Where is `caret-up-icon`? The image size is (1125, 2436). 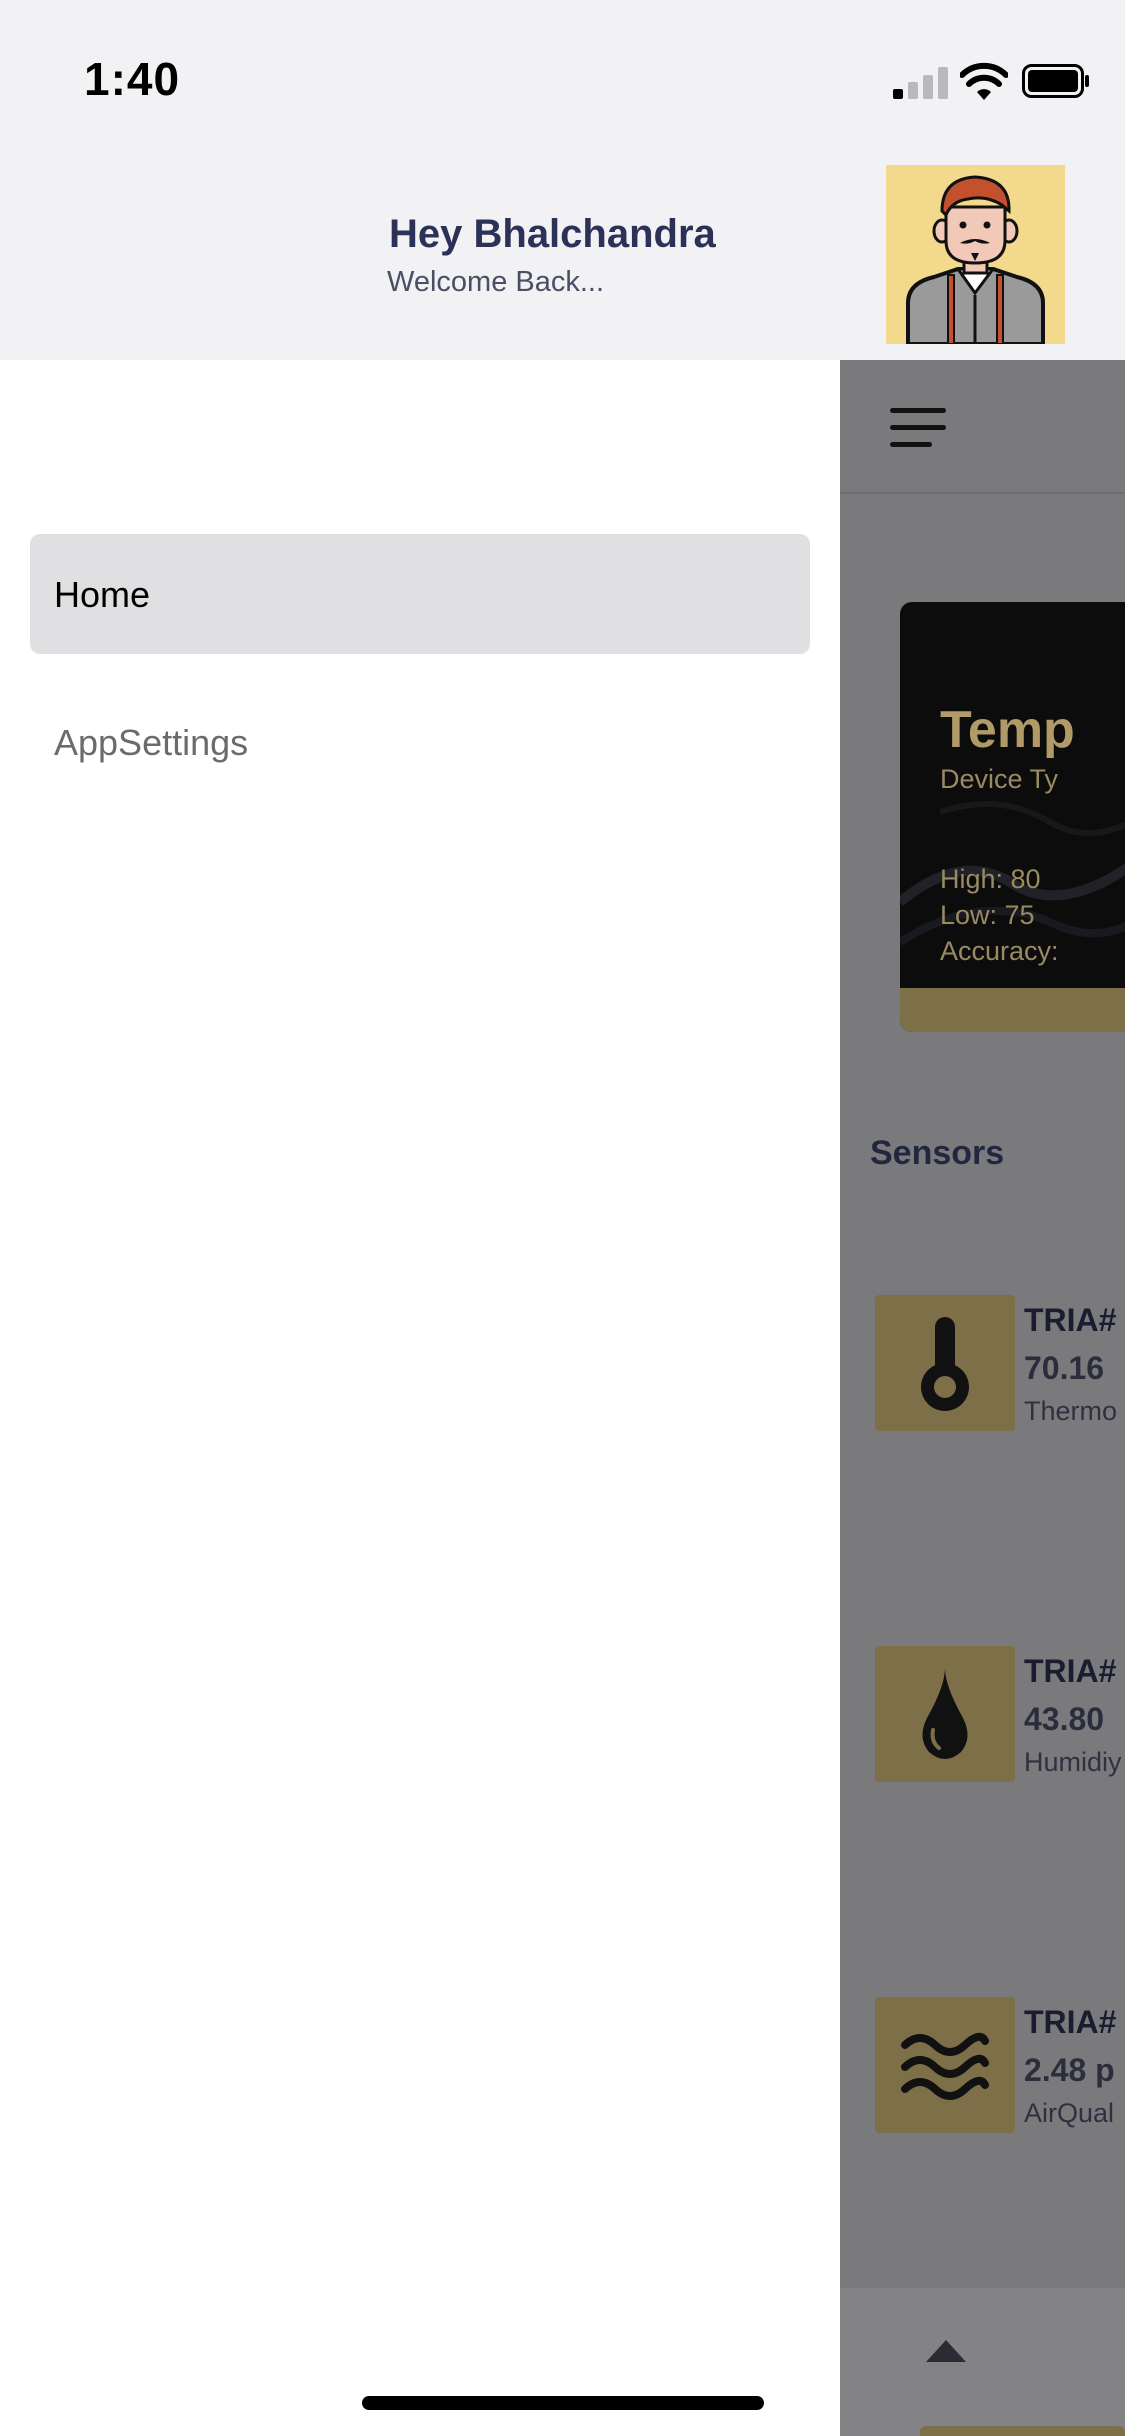 caret-up-icon is located at coordinates (946, 2351).